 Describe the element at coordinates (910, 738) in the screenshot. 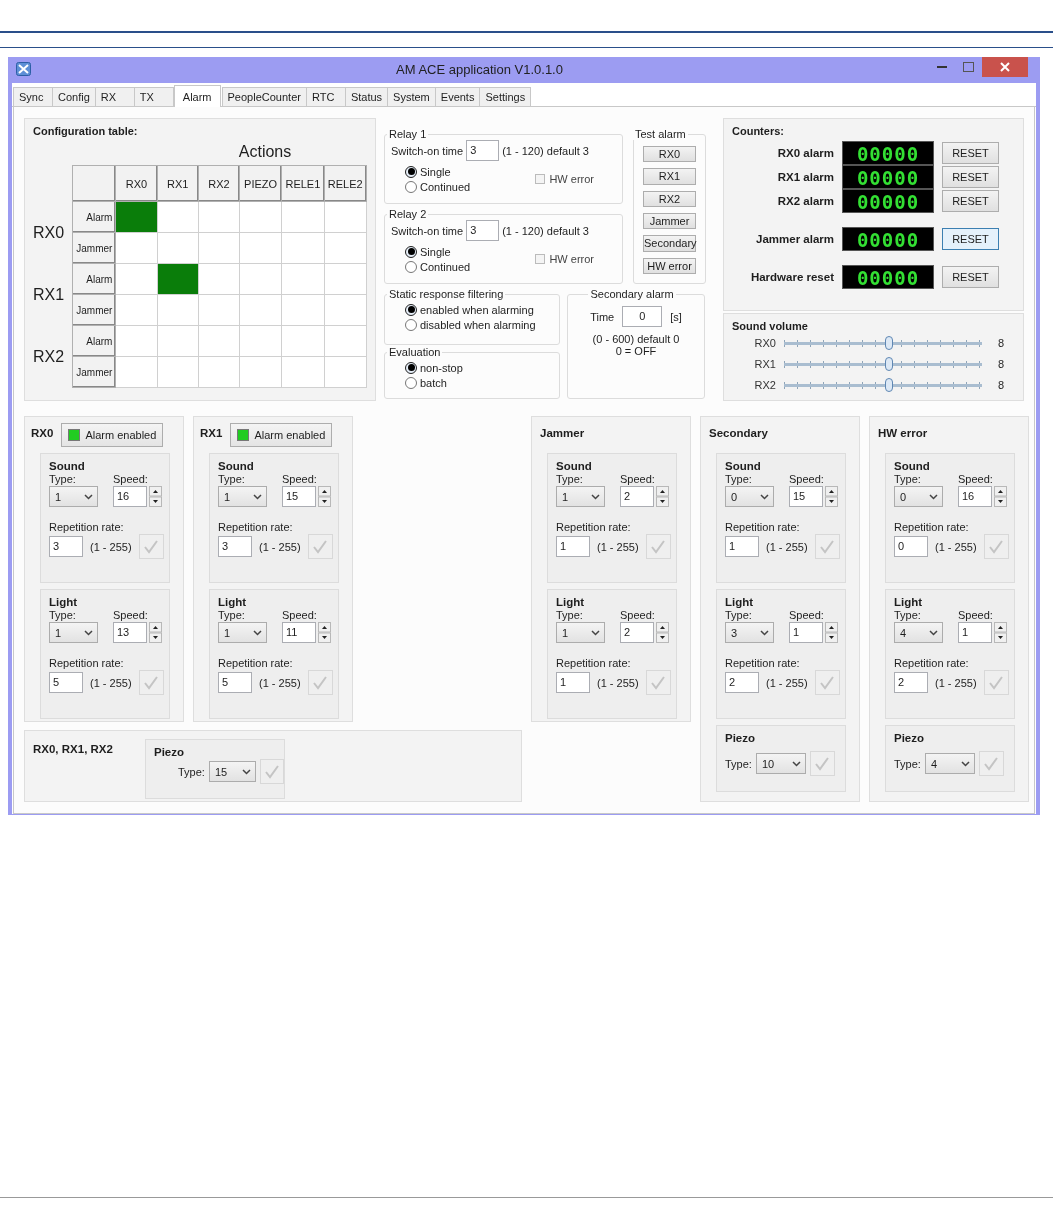

I see `sub-title: Piezo` at that location.